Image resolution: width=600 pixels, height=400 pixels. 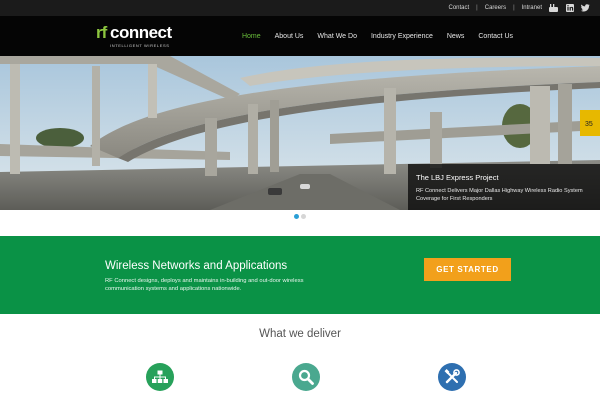 I want to click on logo-mark: rf, so click(x=101, y=32).